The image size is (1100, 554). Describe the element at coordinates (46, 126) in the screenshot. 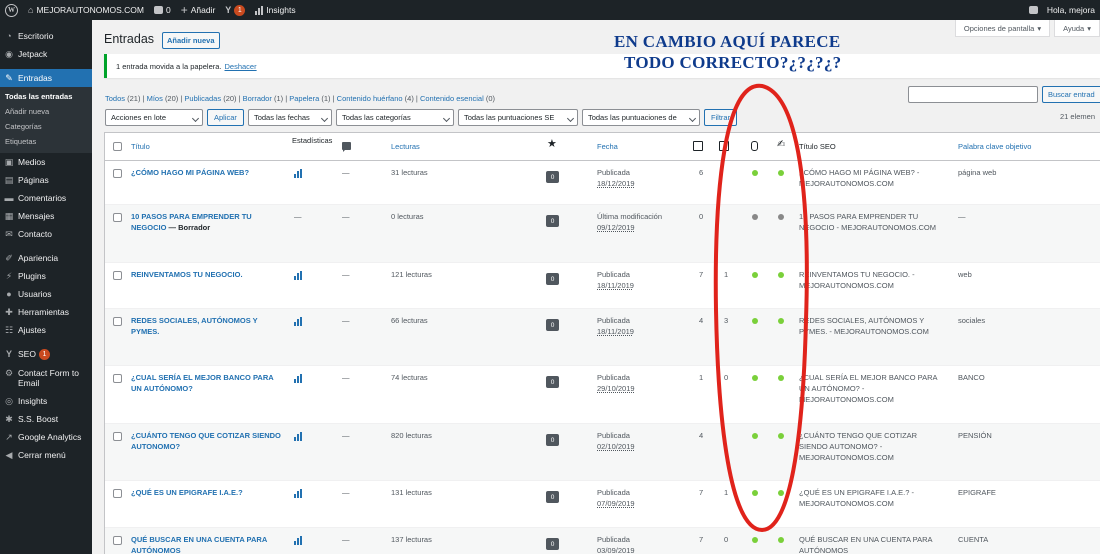

I see `submenu-categories: Categorías` at that location.